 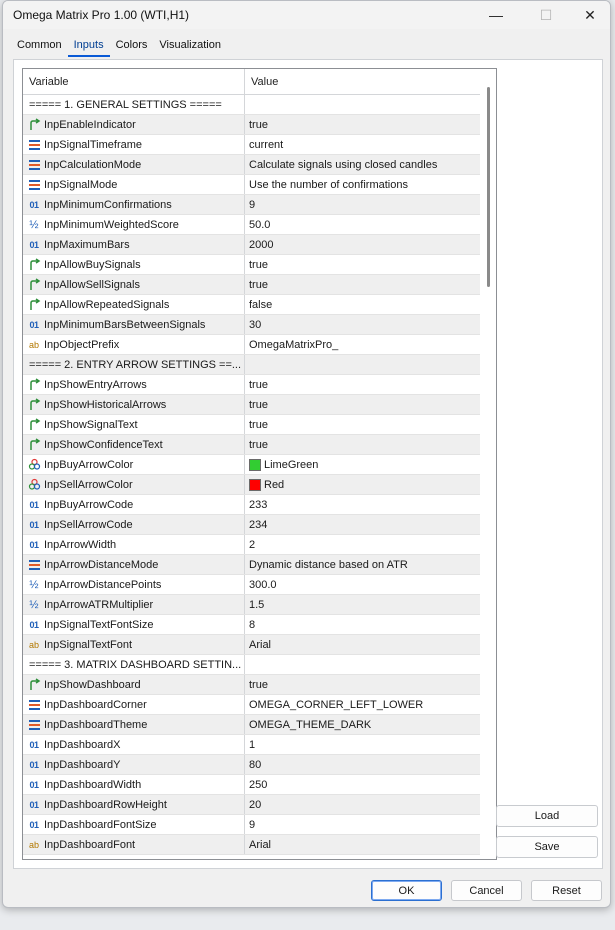 What do you see at coordinates (362, 82) in the screenshot?
I see `column-header-value: Value` at bounding box center [362, 82].